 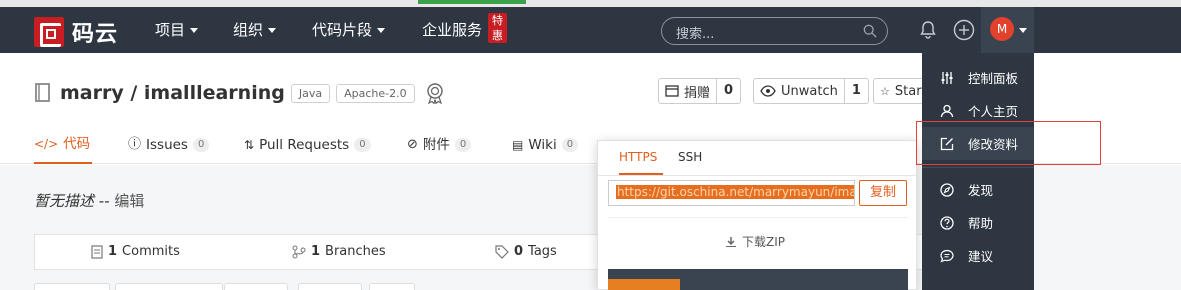 What do you see at coordinates (928, 30) in the screenshot?
I see `bell-icon` at bounding box center [928, 30].